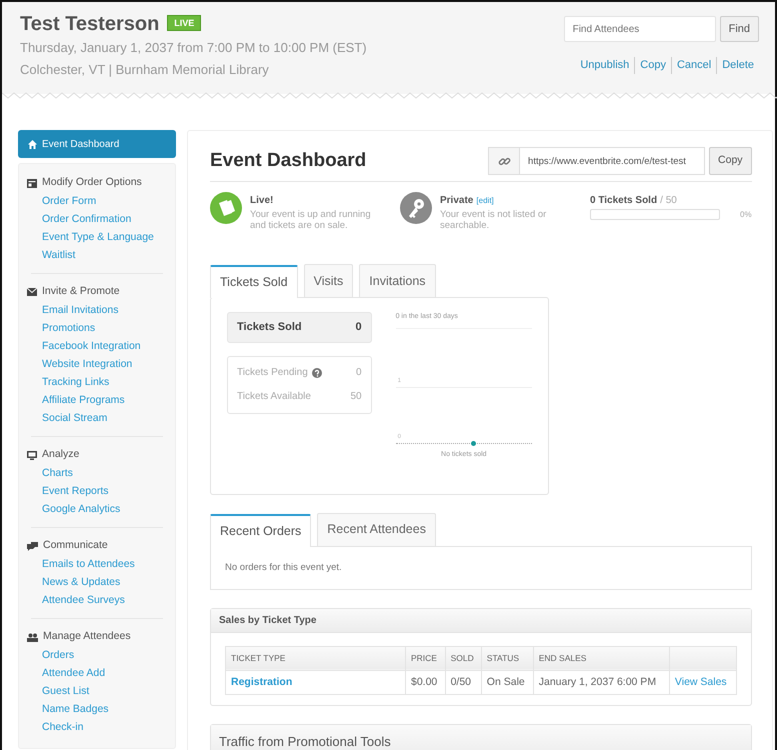  Describe the element at coordinates (507, 658) in the screenshot. I see `column-header: STATUS` at that location.